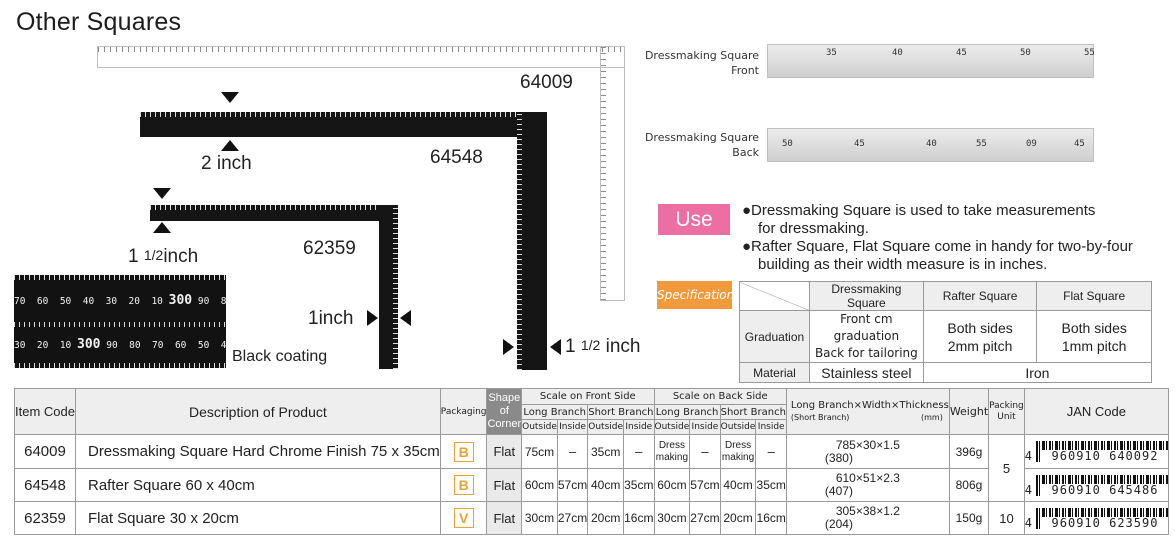 This screenshot has height=551, width=1175. Describe the element at coordinates (463, 411) in the screenshot. I see `header-packaging: Packaging` at that location.